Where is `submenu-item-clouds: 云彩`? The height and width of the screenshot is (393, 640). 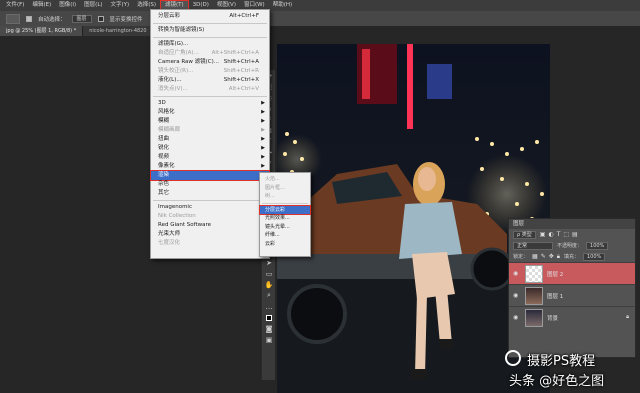 submenu-item-clouds: 云彩 is located at coordinates (285, 244).